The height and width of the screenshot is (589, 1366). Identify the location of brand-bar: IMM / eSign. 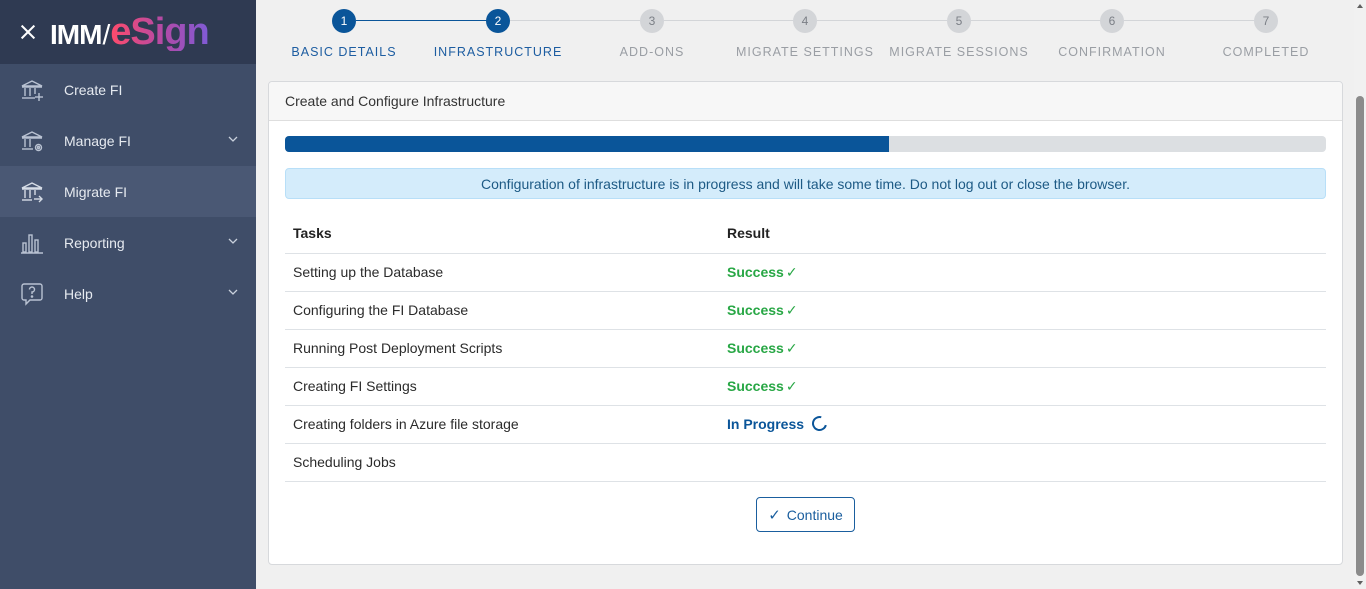
(128, 32).